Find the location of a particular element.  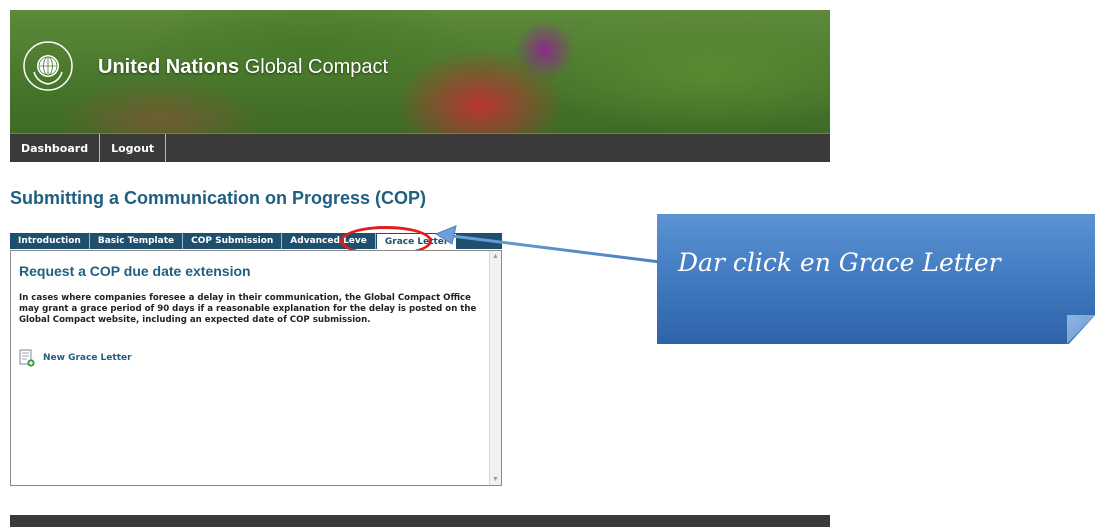

nav-logout: Logout is located at coordinates (133, 148).